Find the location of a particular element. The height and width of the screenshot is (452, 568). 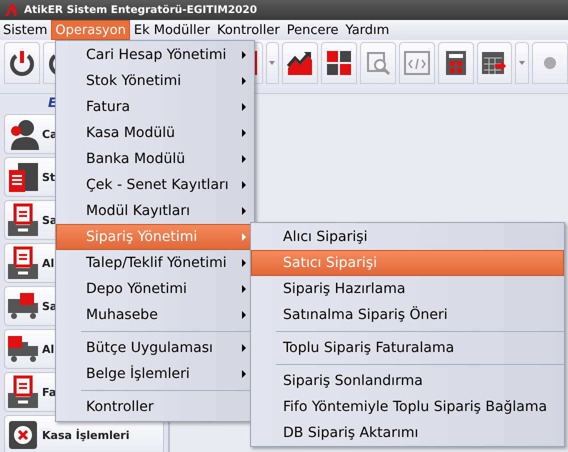

menu-title: Kontroller is located at coordinates (248, 30).